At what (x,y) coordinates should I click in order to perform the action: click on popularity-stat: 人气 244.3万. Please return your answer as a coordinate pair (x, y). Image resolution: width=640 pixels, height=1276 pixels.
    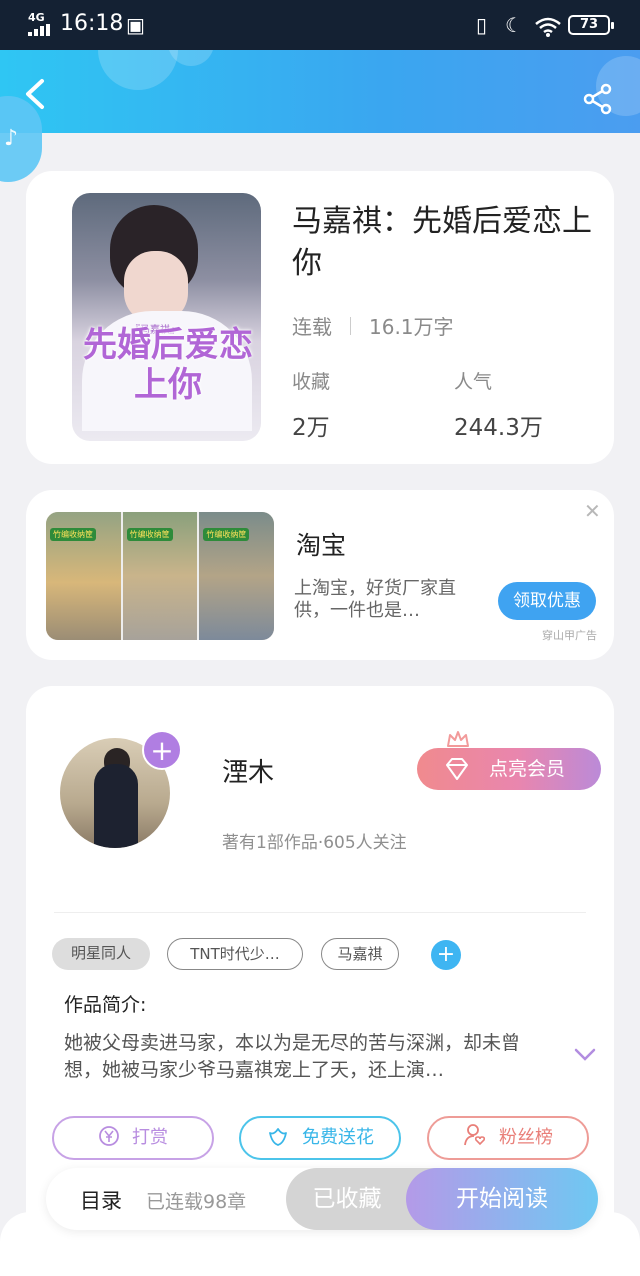
    Looking at the image, I should click on (498, 404).